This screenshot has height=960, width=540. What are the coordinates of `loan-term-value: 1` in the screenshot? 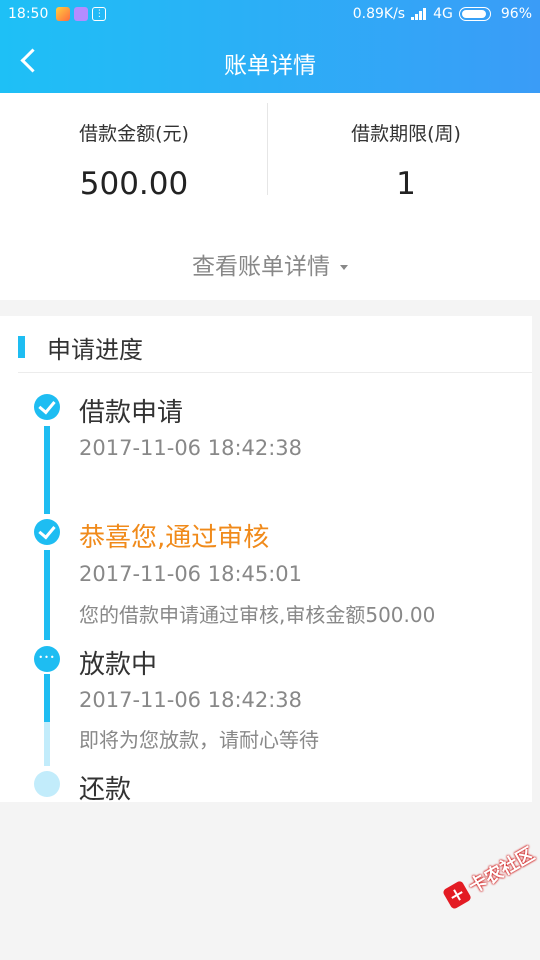 It's located at (406, 184).